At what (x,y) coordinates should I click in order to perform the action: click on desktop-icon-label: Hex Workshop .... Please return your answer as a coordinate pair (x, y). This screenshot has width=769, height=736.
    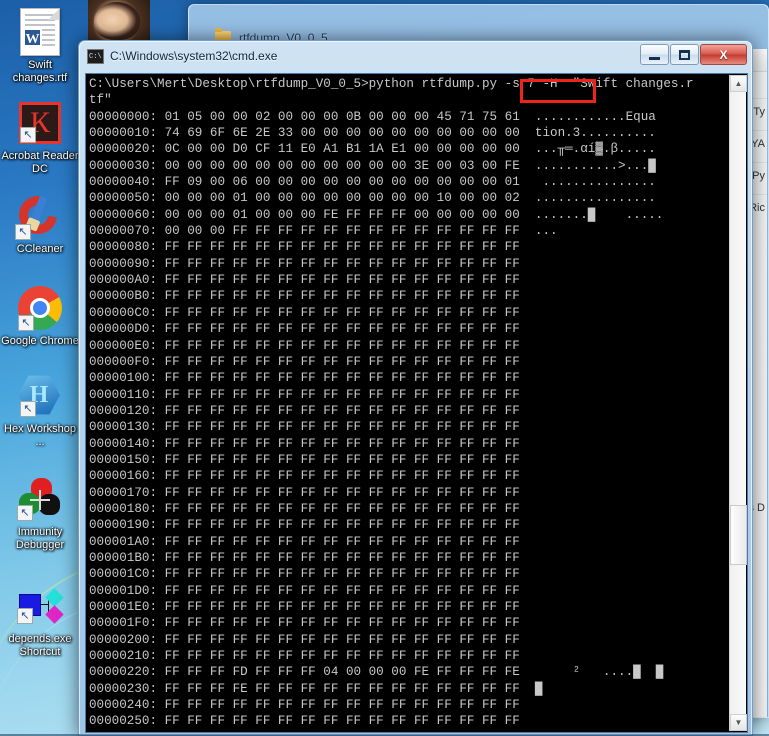
    Looking at the image, I should click on (40, 435).